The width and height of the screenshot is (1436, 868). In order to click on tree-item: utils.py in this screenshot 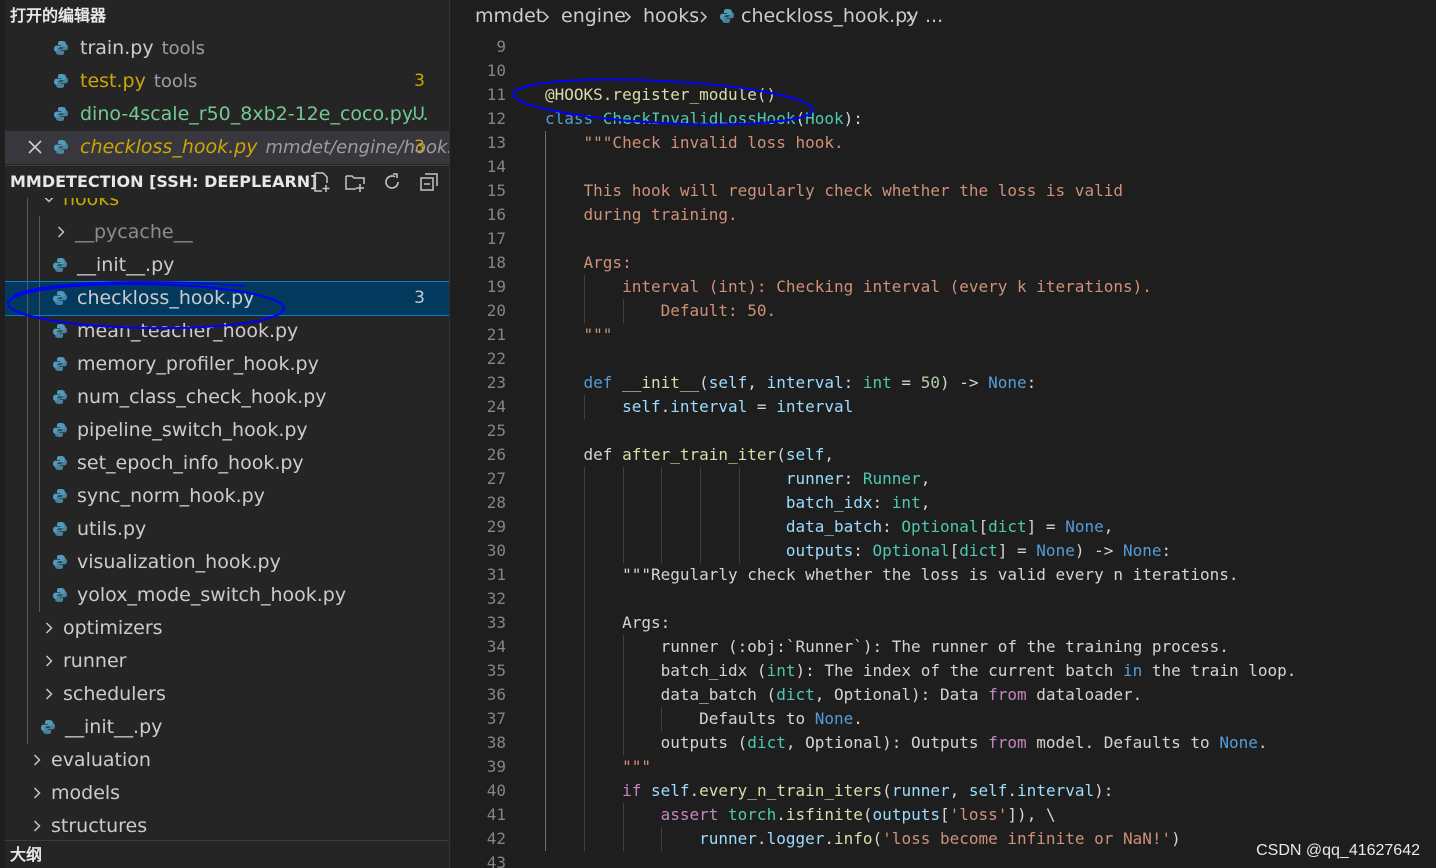, I will do `click(227, 529)`.